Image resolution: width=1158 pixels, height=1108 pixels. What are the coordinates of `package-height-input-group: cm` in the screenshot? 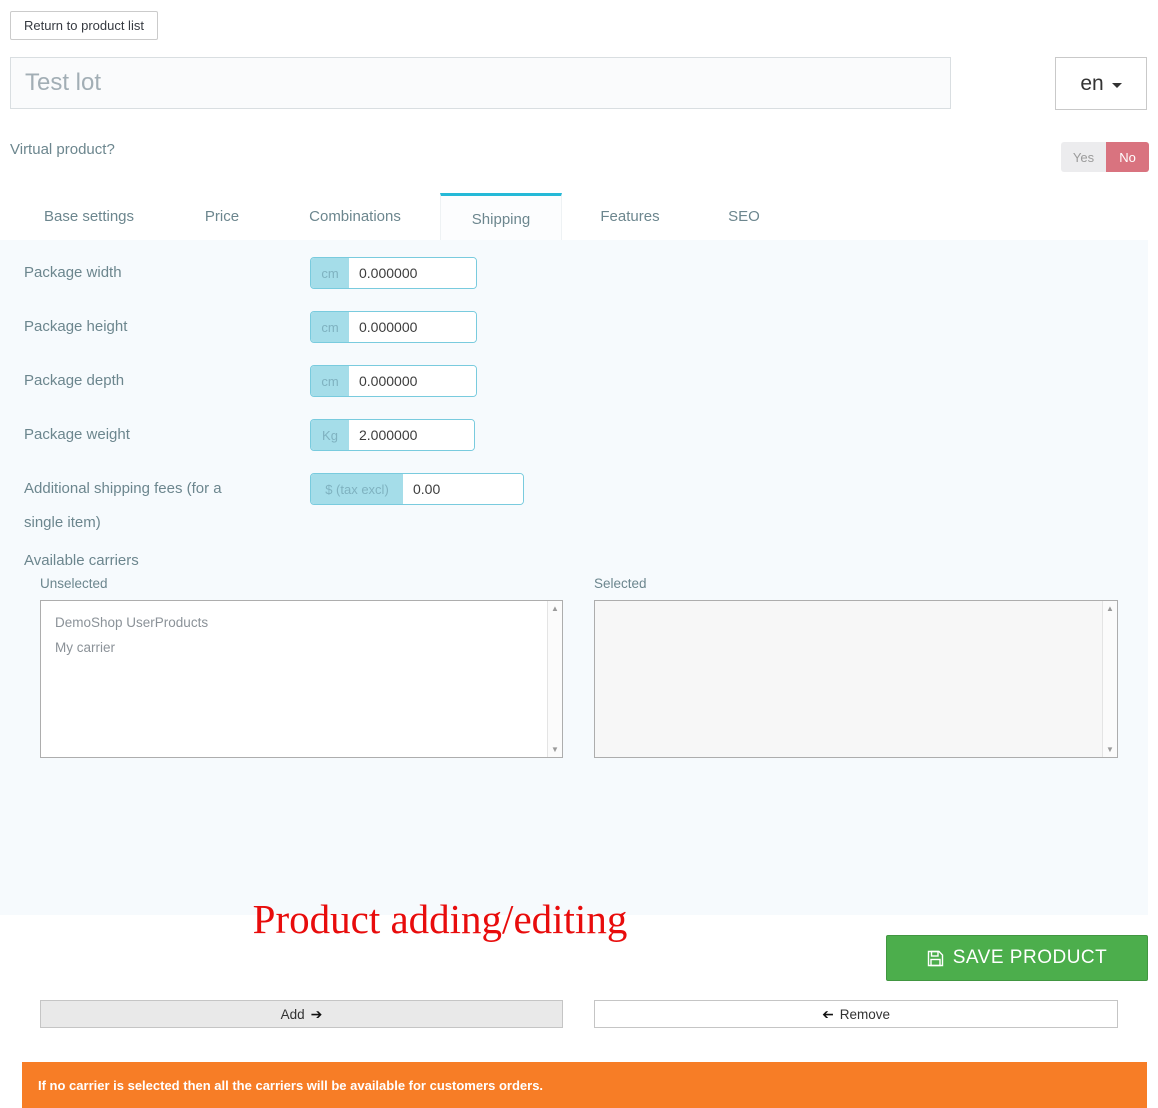 It's located at (393, 327).